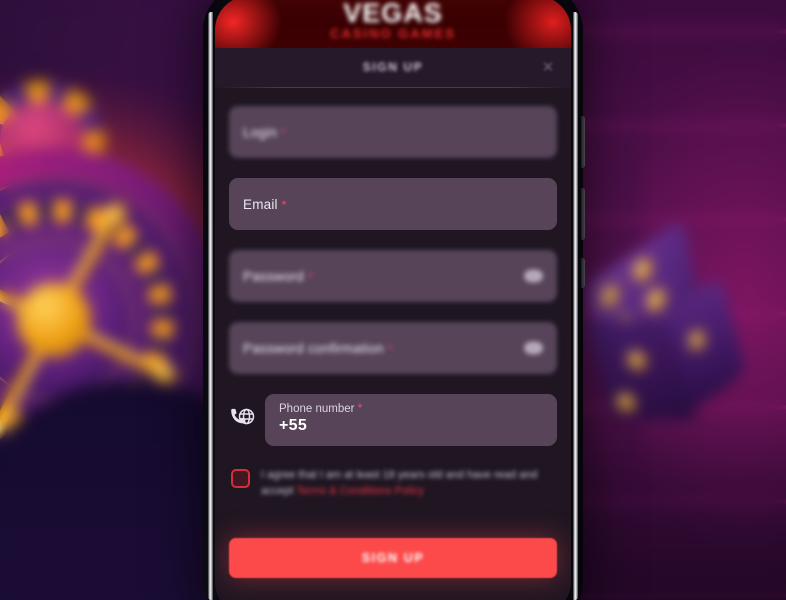 This screenshot has height=600, width=786. What do you see at coordinates (393, 14) in the screenshot?
I see `promo-banner-title: VEGAS` at bounding box center [393, 14].